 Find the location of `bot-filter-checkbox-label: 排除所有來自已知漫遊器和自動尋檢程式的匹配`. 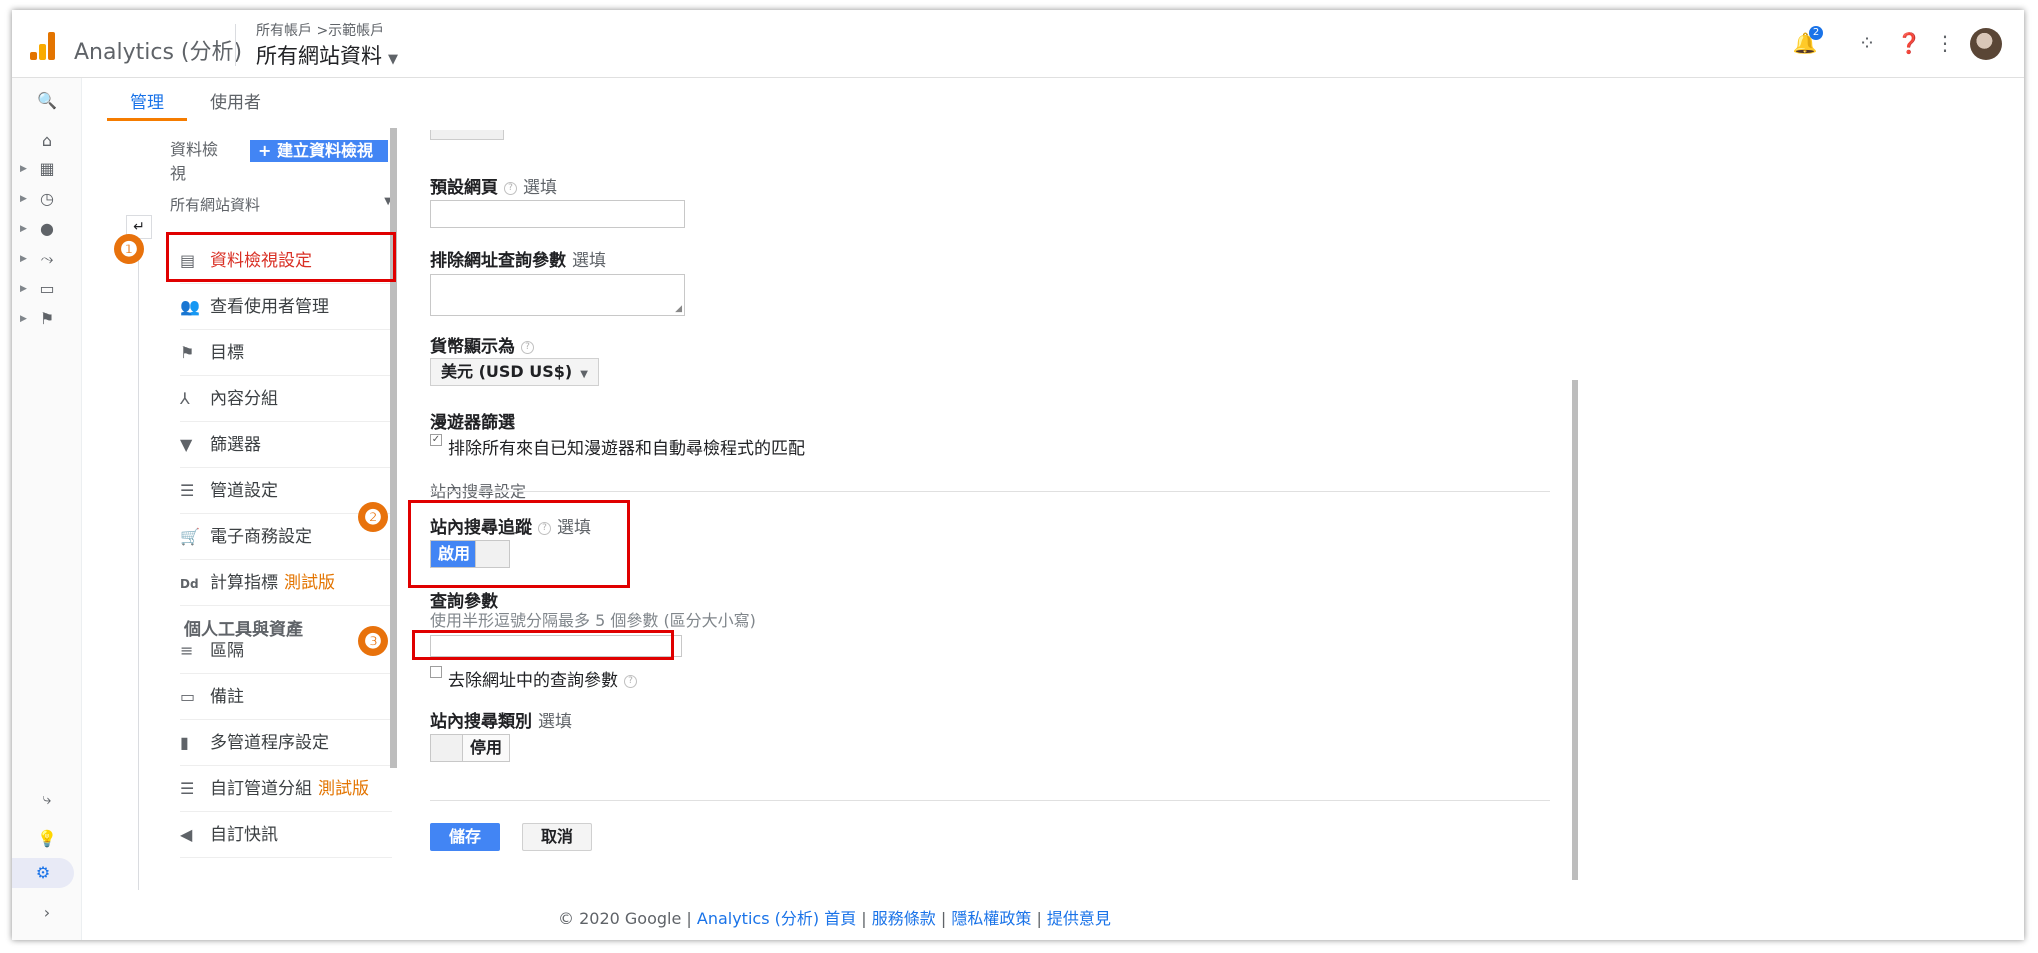

bot-filter-checkbox-label: 排除所有來自已知漫遊器和自動尋檢程式的匹配 is located at coordinates (626, 449).